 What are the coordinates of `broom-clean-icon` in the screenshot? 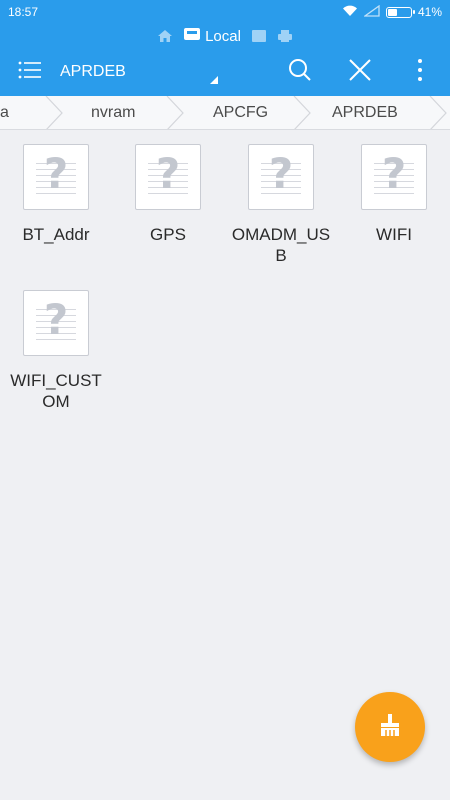 It's located at (390, 727).